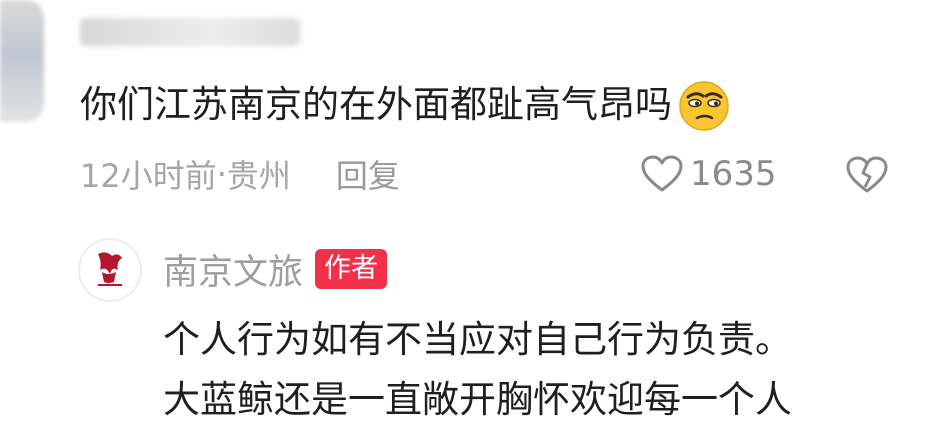  Describe the element at coordinates (368, 174) in the screenshot. I see `reply-button: 回复` at that location.